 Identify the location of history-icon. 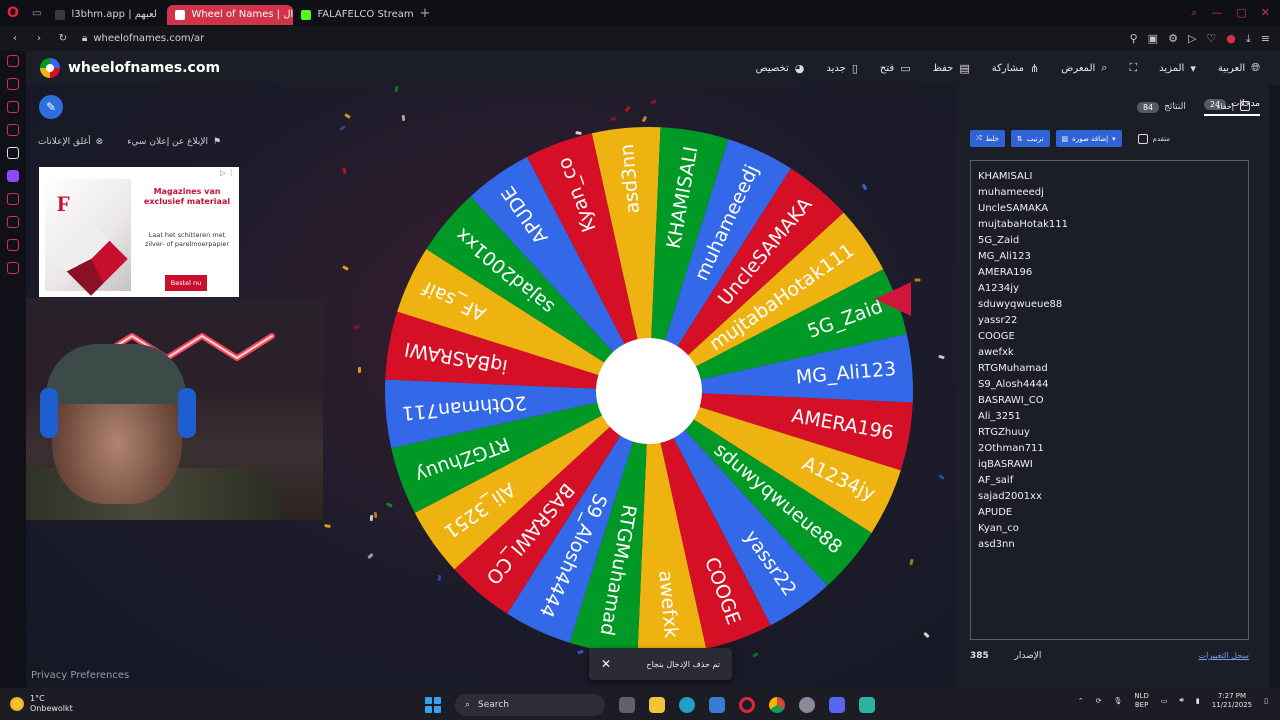
(13, 199).